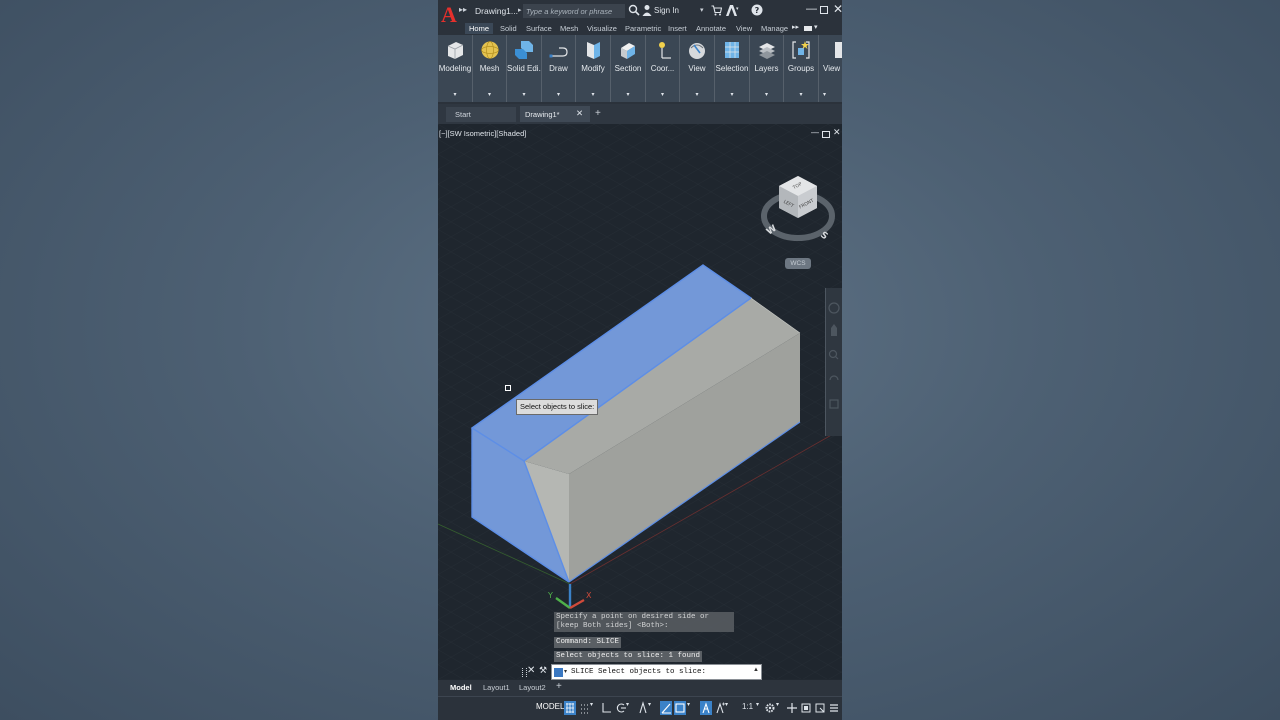 This screenshot has width=1280, height=720. What do you see at coordinates (479, 28) in the screenshot?
I see `tab-home: Home` at bounding box center [479, 28].